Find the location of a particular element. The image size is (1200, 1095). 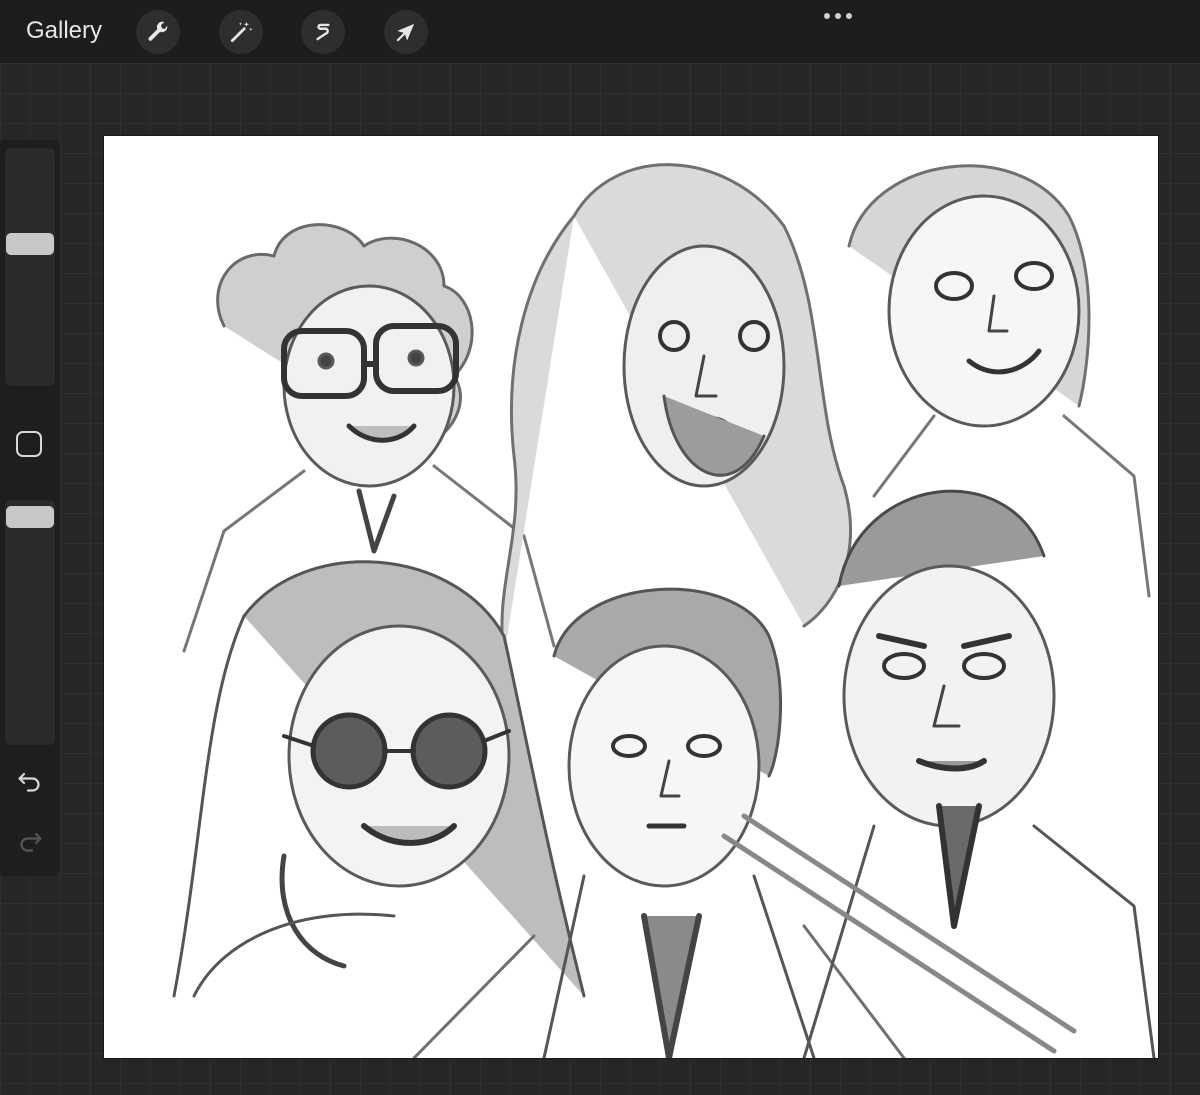

gallery-button: Gallery is located at coordinates (64, 31).